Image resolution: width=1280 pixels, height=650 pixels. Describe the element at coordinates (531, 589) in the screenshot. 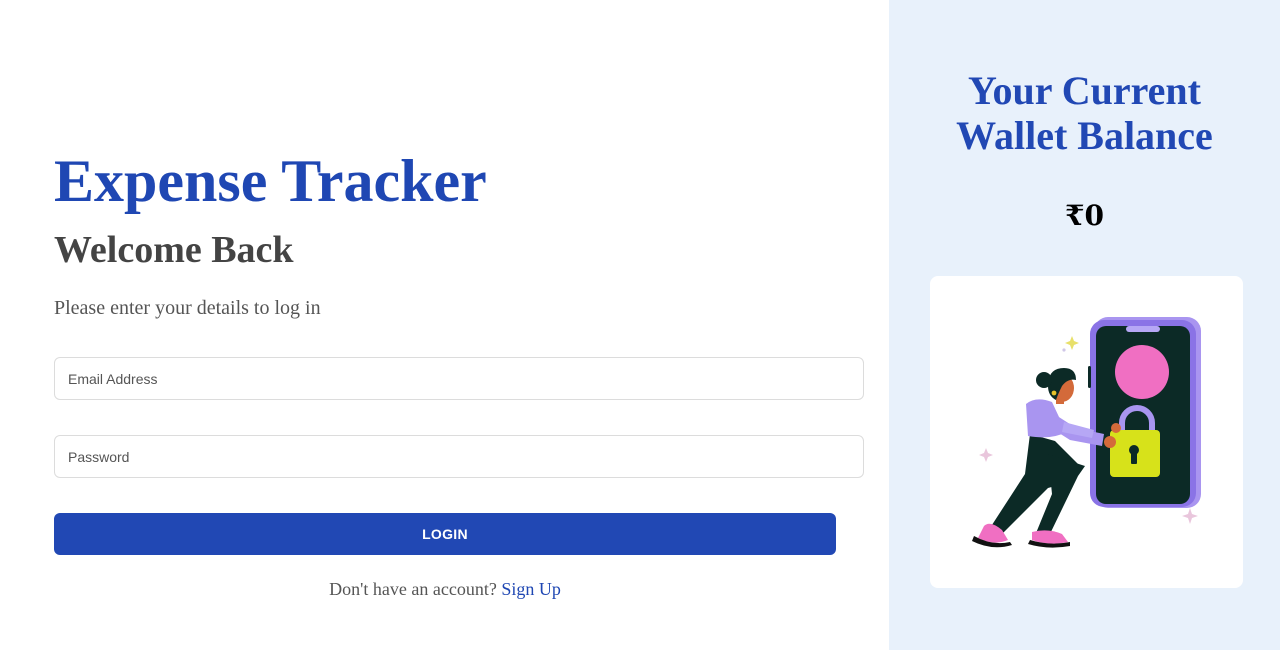

I see `signup-link: Sign Up` at that location.